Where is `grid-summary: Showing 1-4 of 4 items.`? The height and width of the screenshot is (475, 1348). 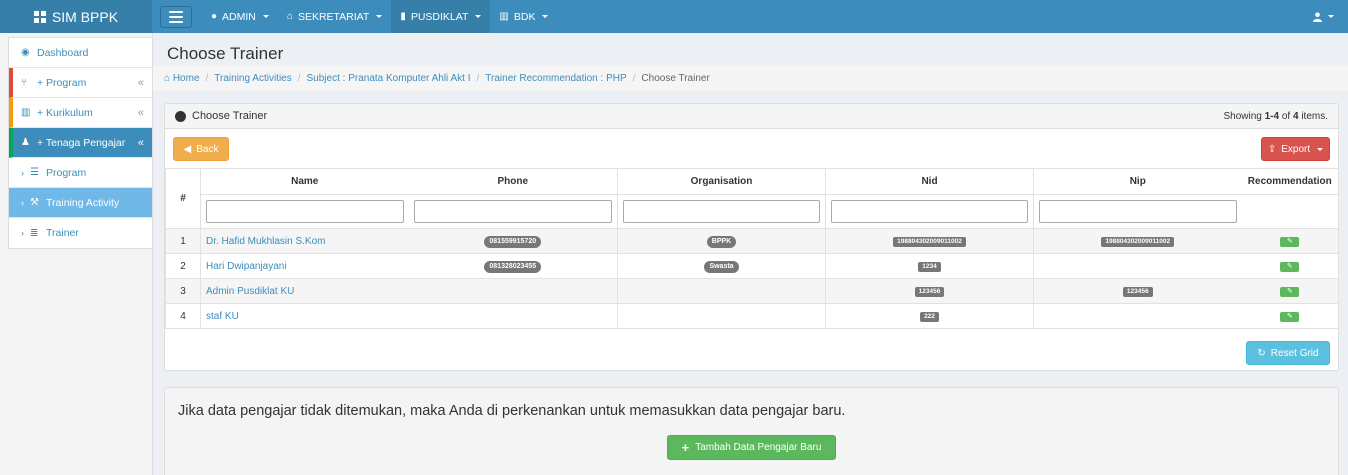
grid-summary: Showing 1-4 of 4 items. is located at coordinates (1275, 116).